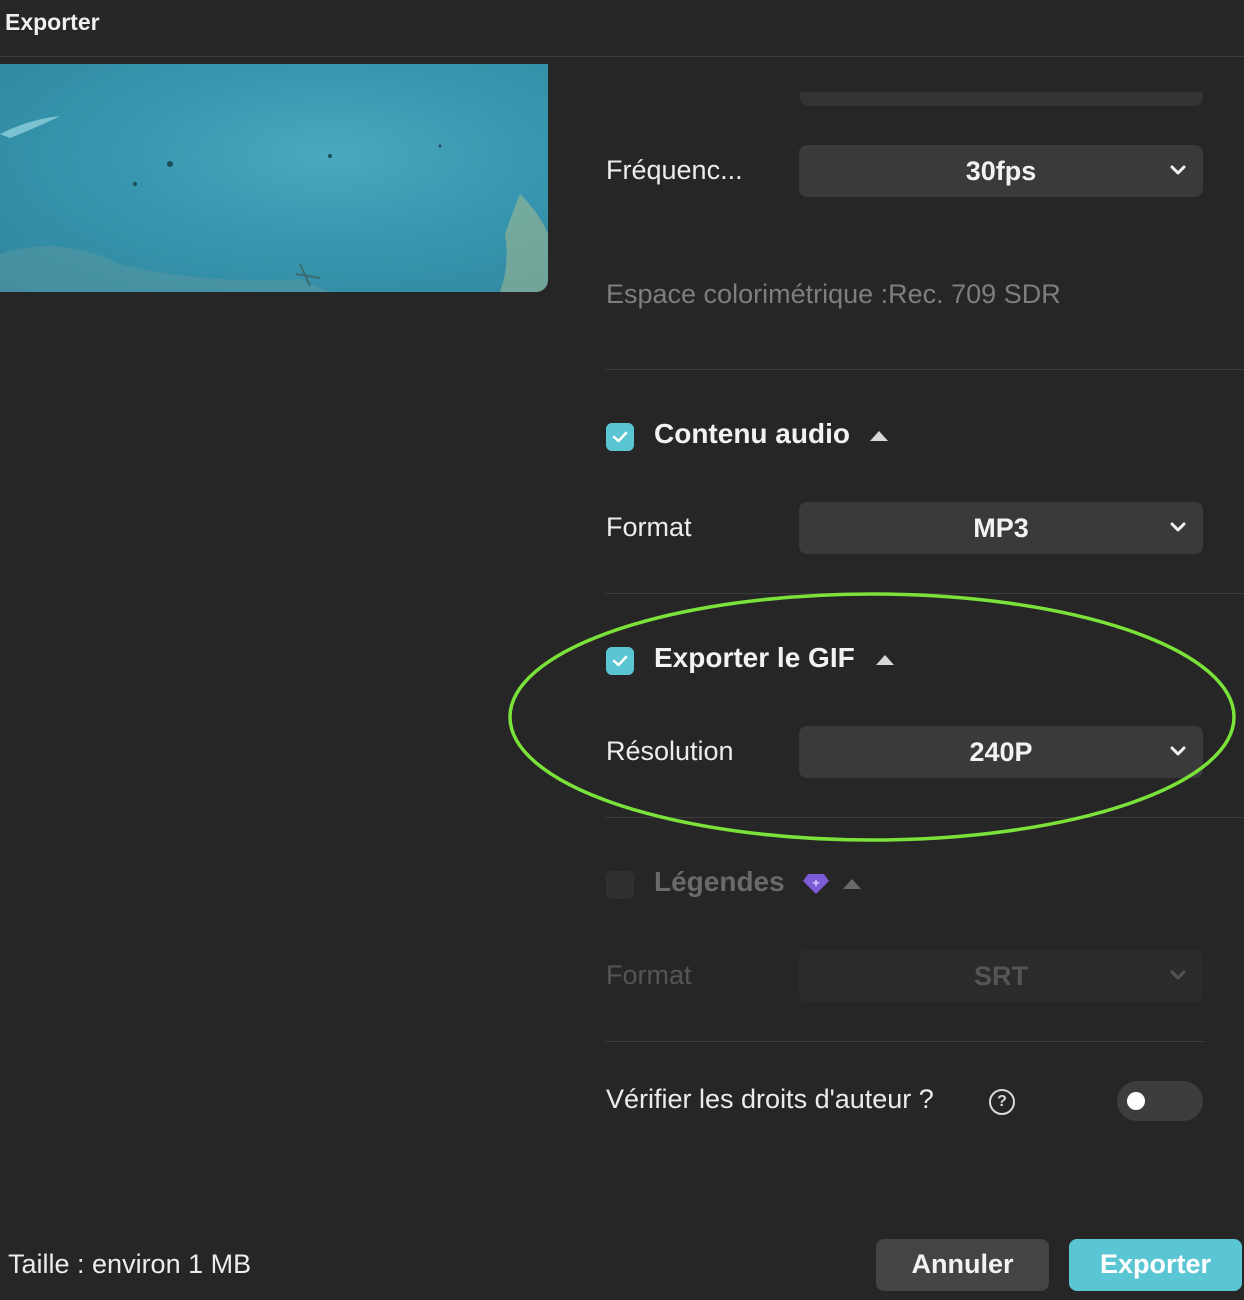  I want to click on audio-section-title: Contenu audio, so click(752, 433).